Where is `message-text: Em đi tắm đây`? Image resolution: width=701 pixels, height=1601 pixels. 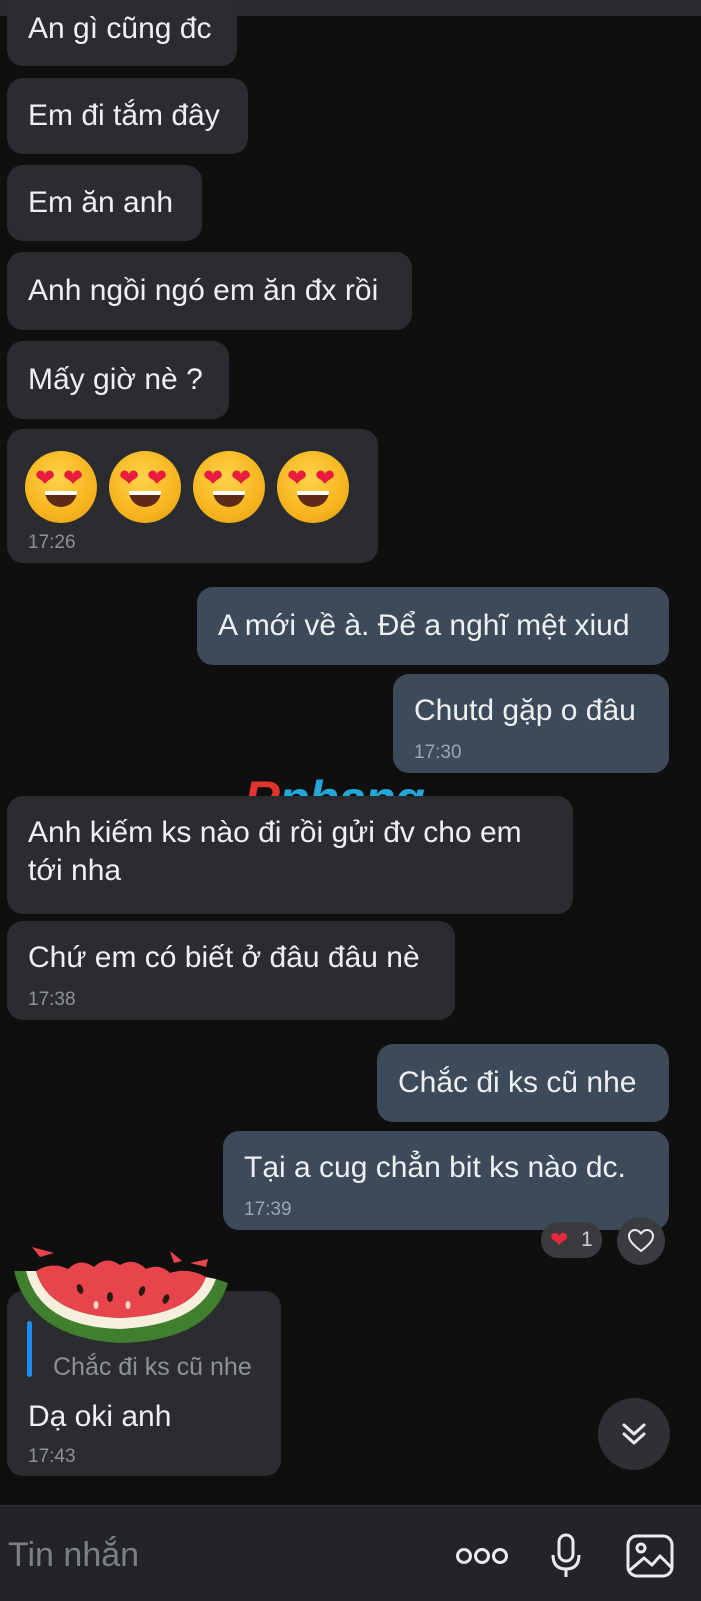
message-text: Em đi tắm đây is located at coordinates (124, 115).